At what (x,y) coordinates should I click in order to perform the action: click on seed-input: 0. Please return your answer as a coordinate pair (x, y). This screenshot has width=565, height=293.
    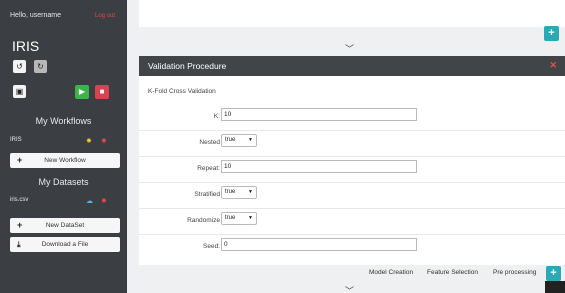
    Looking at the image, I should click on (319, 244).